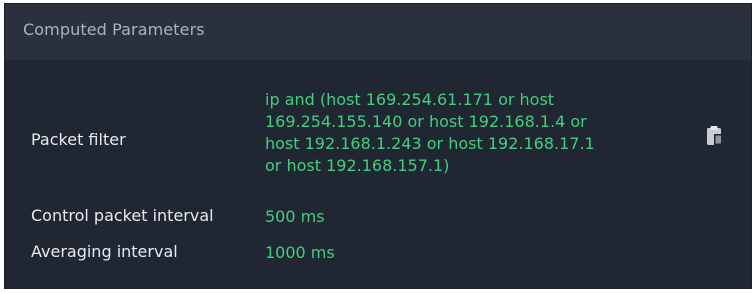 This screenshot has height=293, width=756. I want to click on packet-filter-line: ip and (host 169.254.61.171 or host, so click(410, 99).